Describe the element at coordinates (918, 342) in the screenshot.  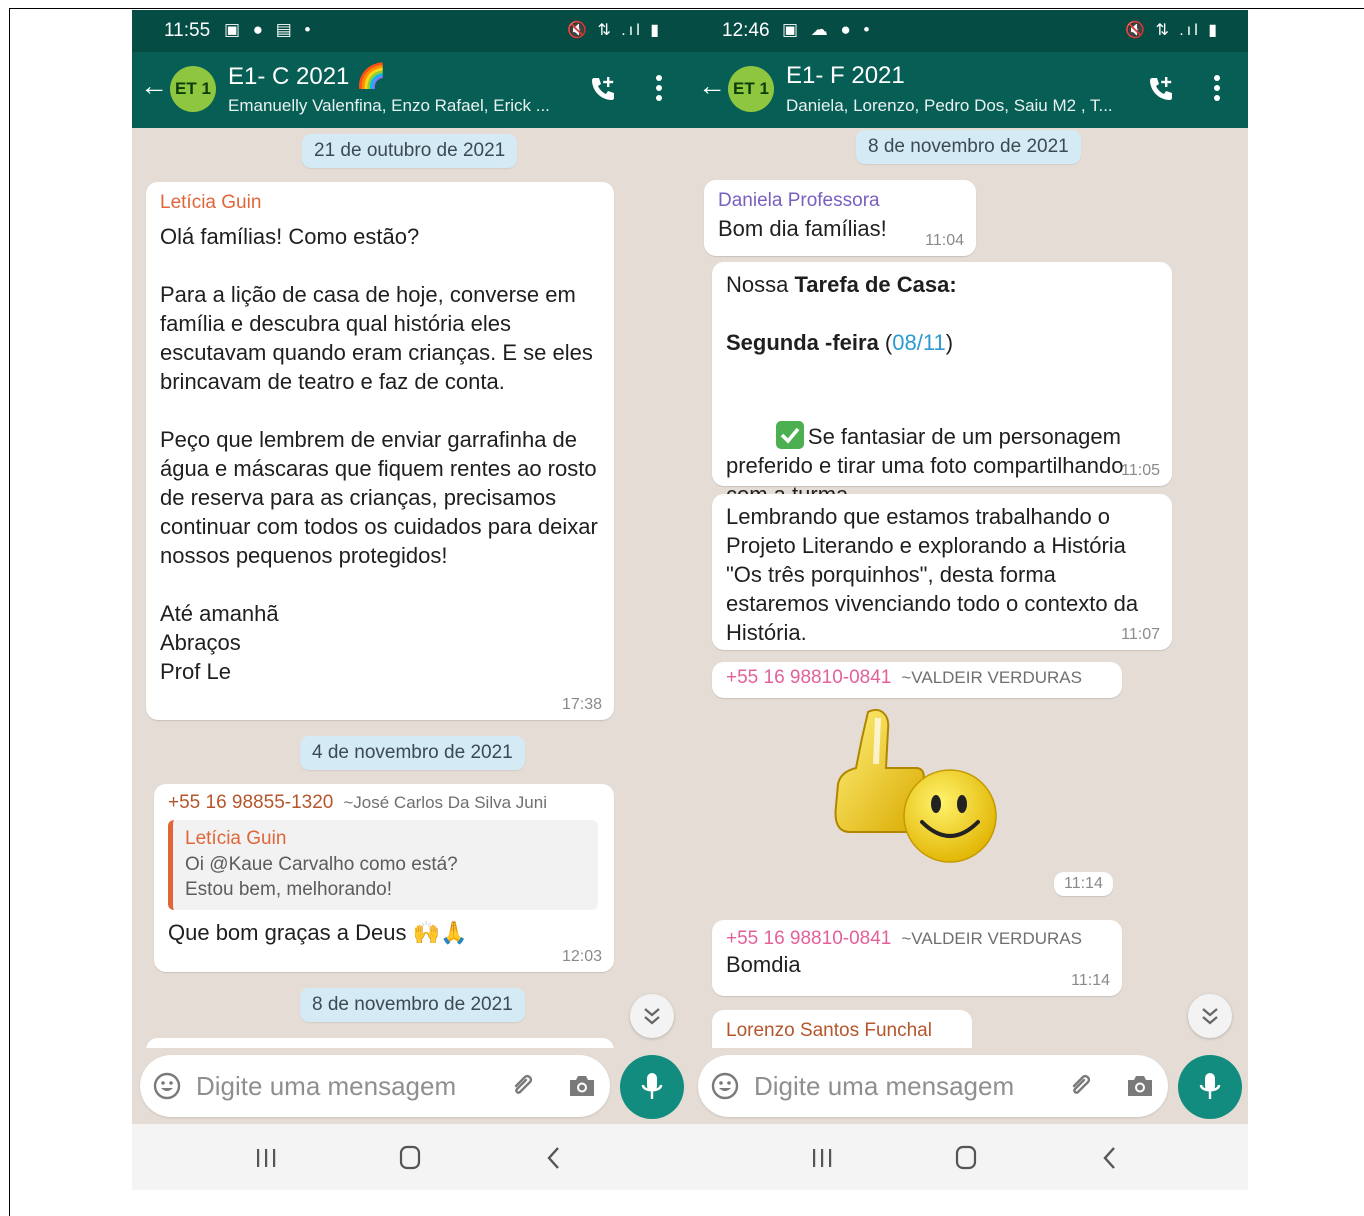
I see `date-link: 08/11` at that location.